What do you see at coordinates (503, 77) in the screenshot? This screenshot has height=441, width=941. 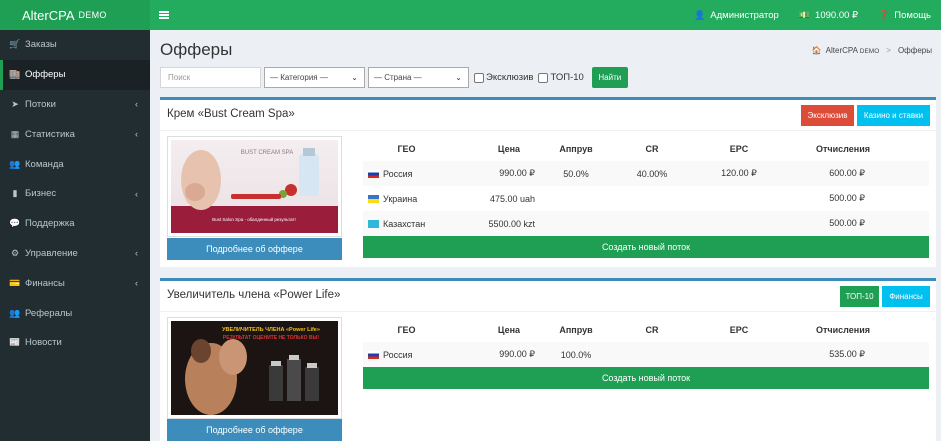 I see `exclusive-checkbox: Эксклюзив` at bounding box center [503, 77].